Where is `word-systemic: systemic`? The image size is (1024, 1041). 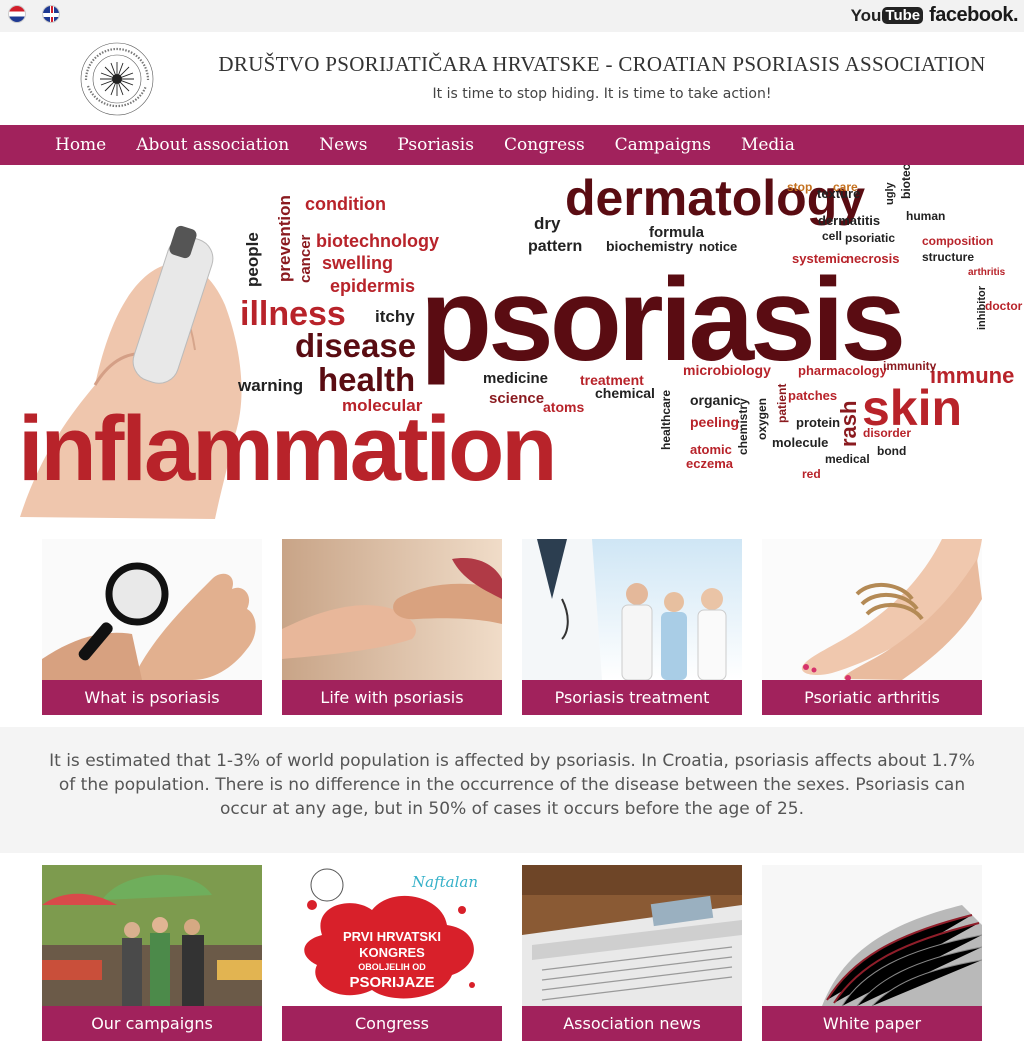
word-systemic: systemic is located at coordinates (820, 258).